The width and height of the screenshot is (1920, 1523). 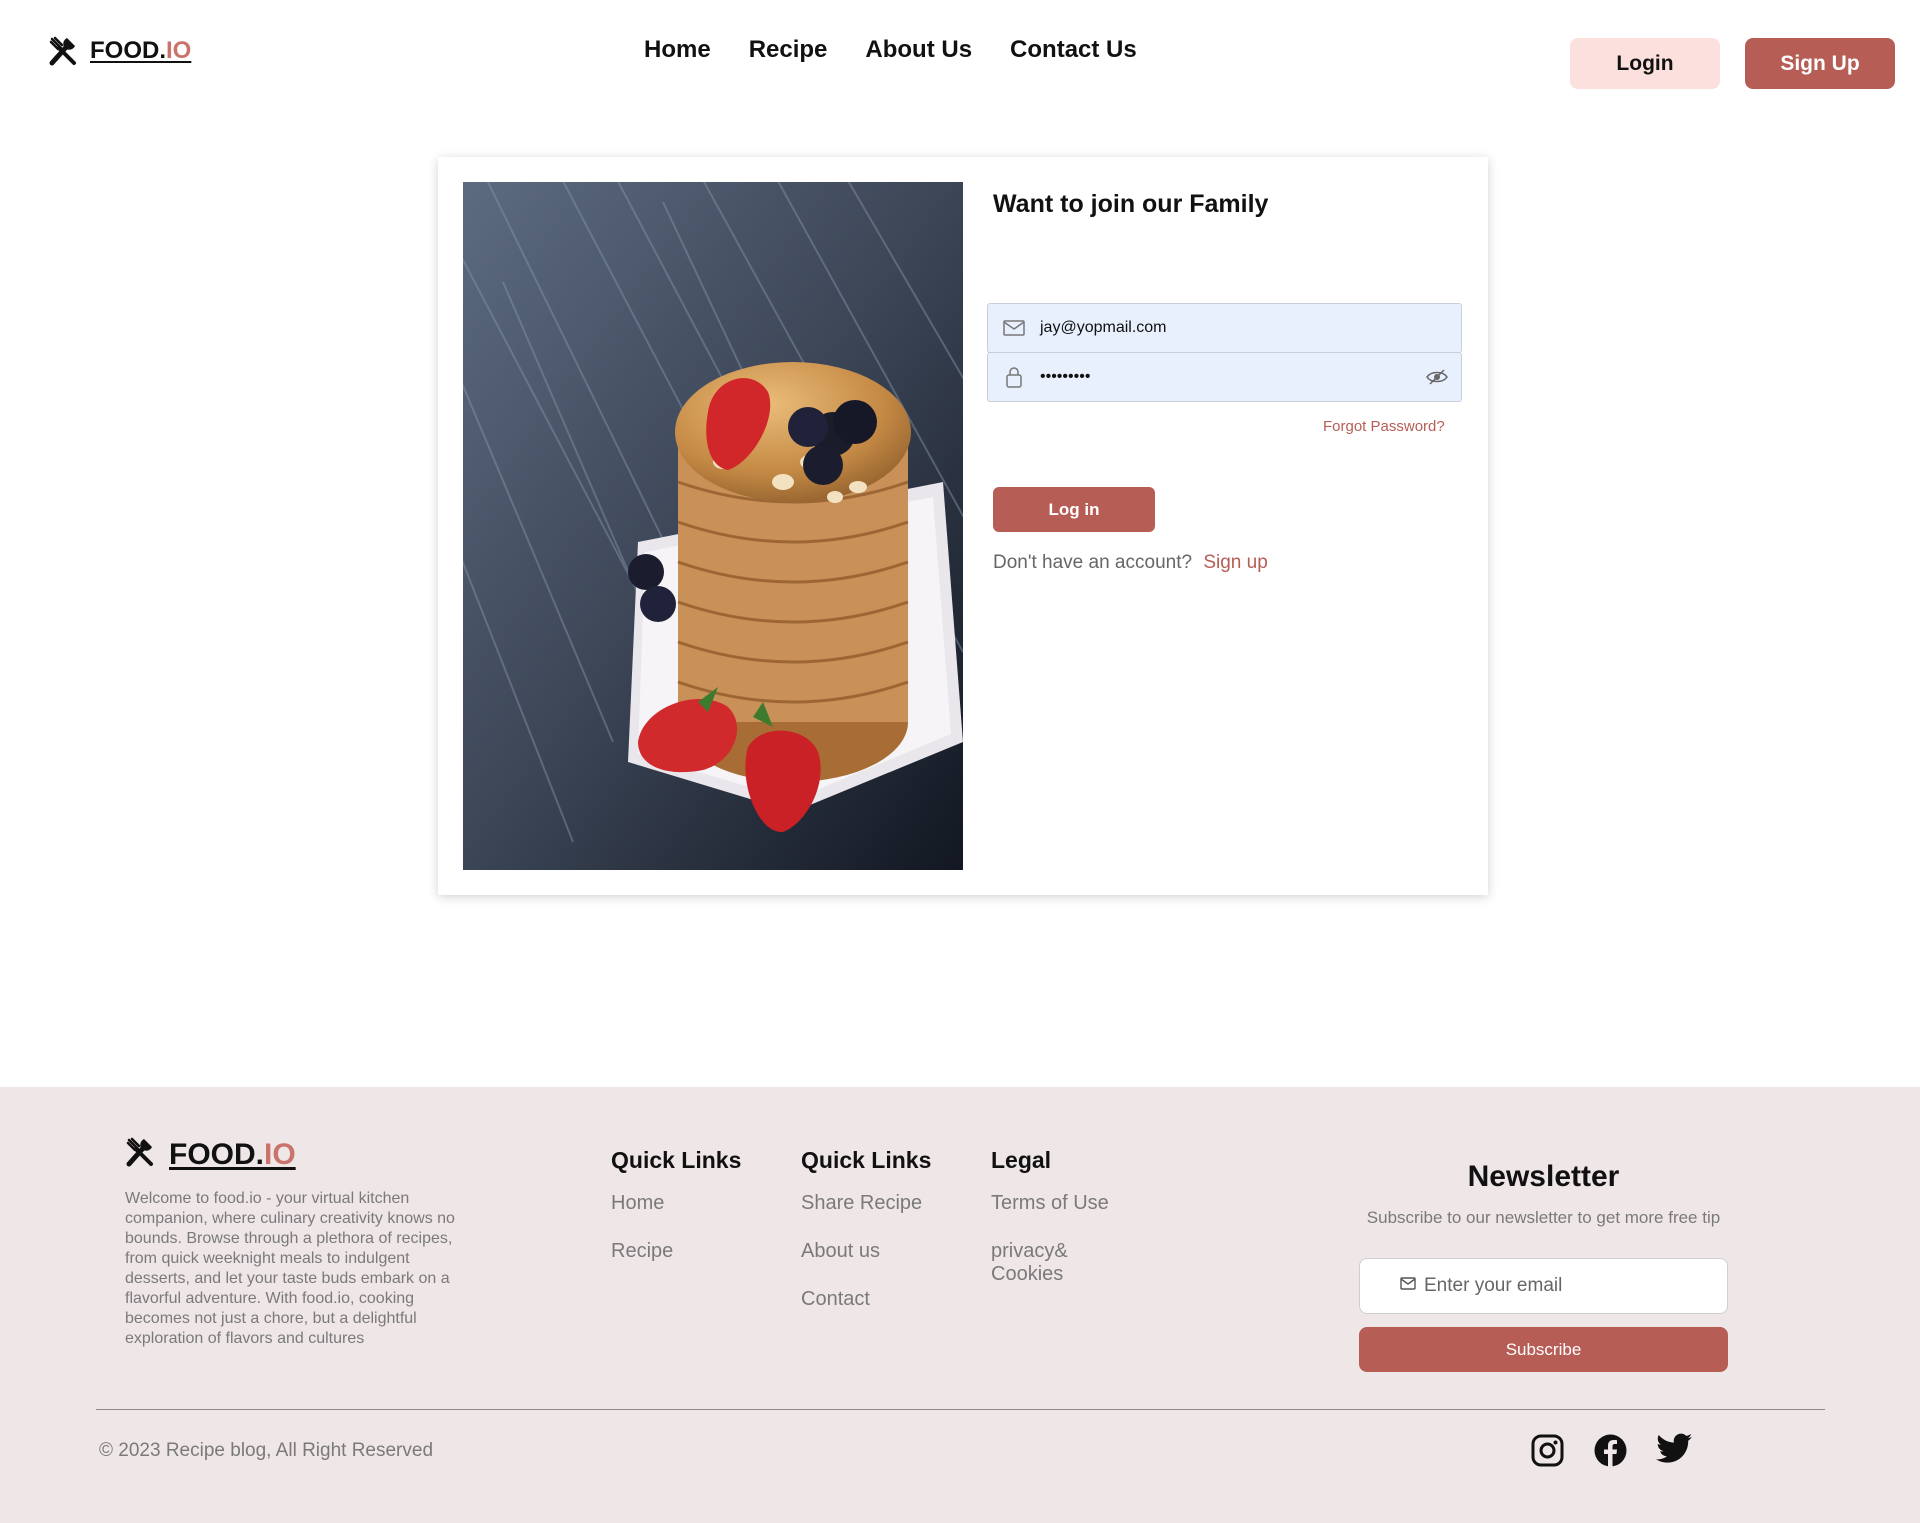 What do you see at coordinates (1547, 1453) in the screenshot?
I see `instagram-icon` at bounding box center [1547, 1453].